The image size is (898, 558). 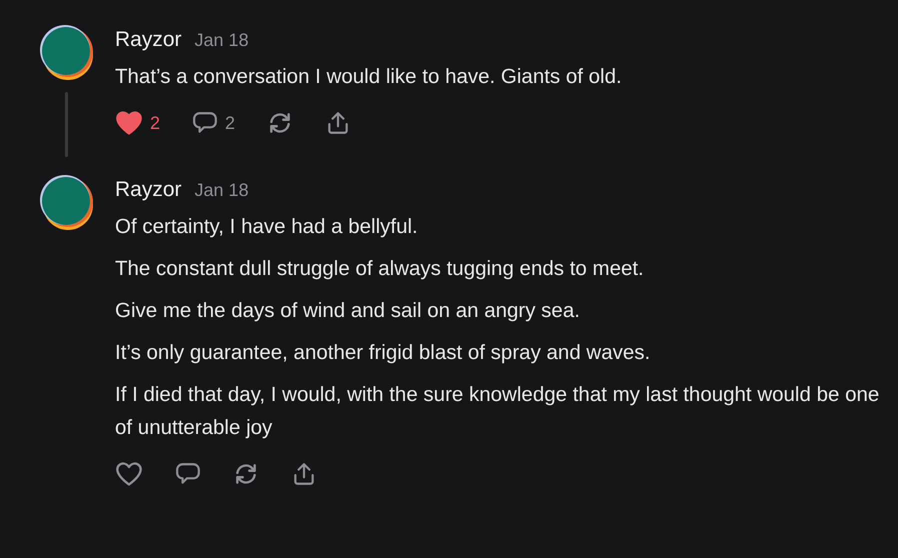 I want to click on comment-text: The constant dull struggle of always tugging ends to meet., so click(x=380, y=269).